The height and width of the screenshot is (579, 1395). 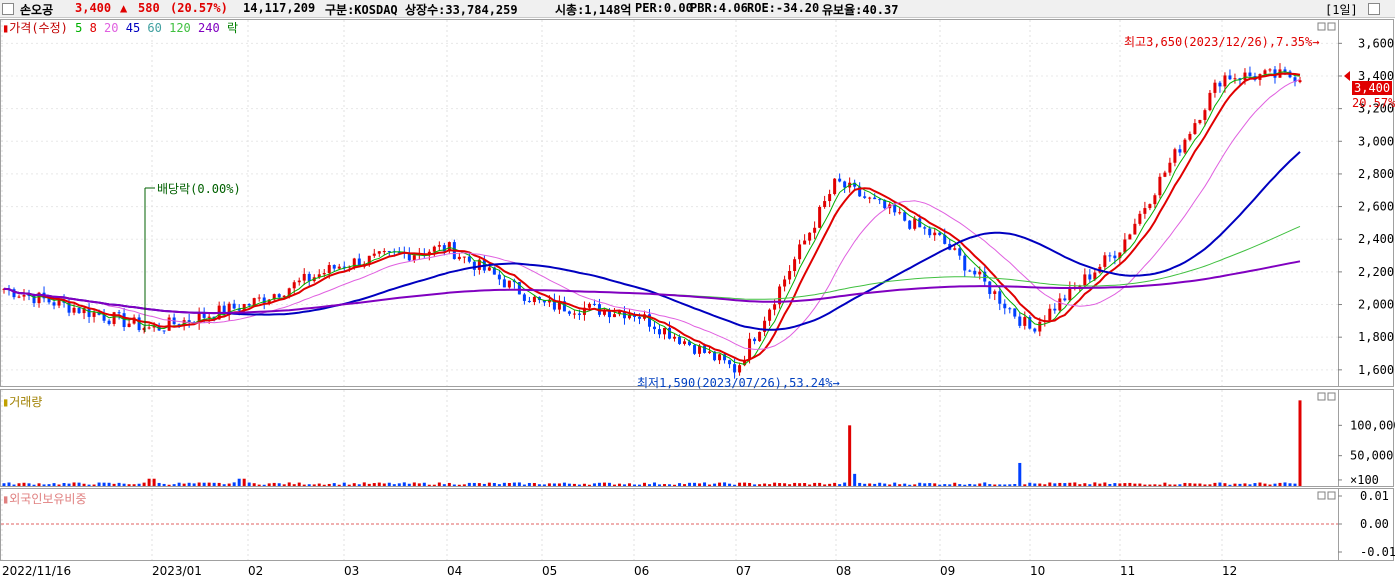 What do you see at coordinates (1376, 370) in the screenshot?
I see `price-tick-label: 1,600` at bounding box center [1376, 370].